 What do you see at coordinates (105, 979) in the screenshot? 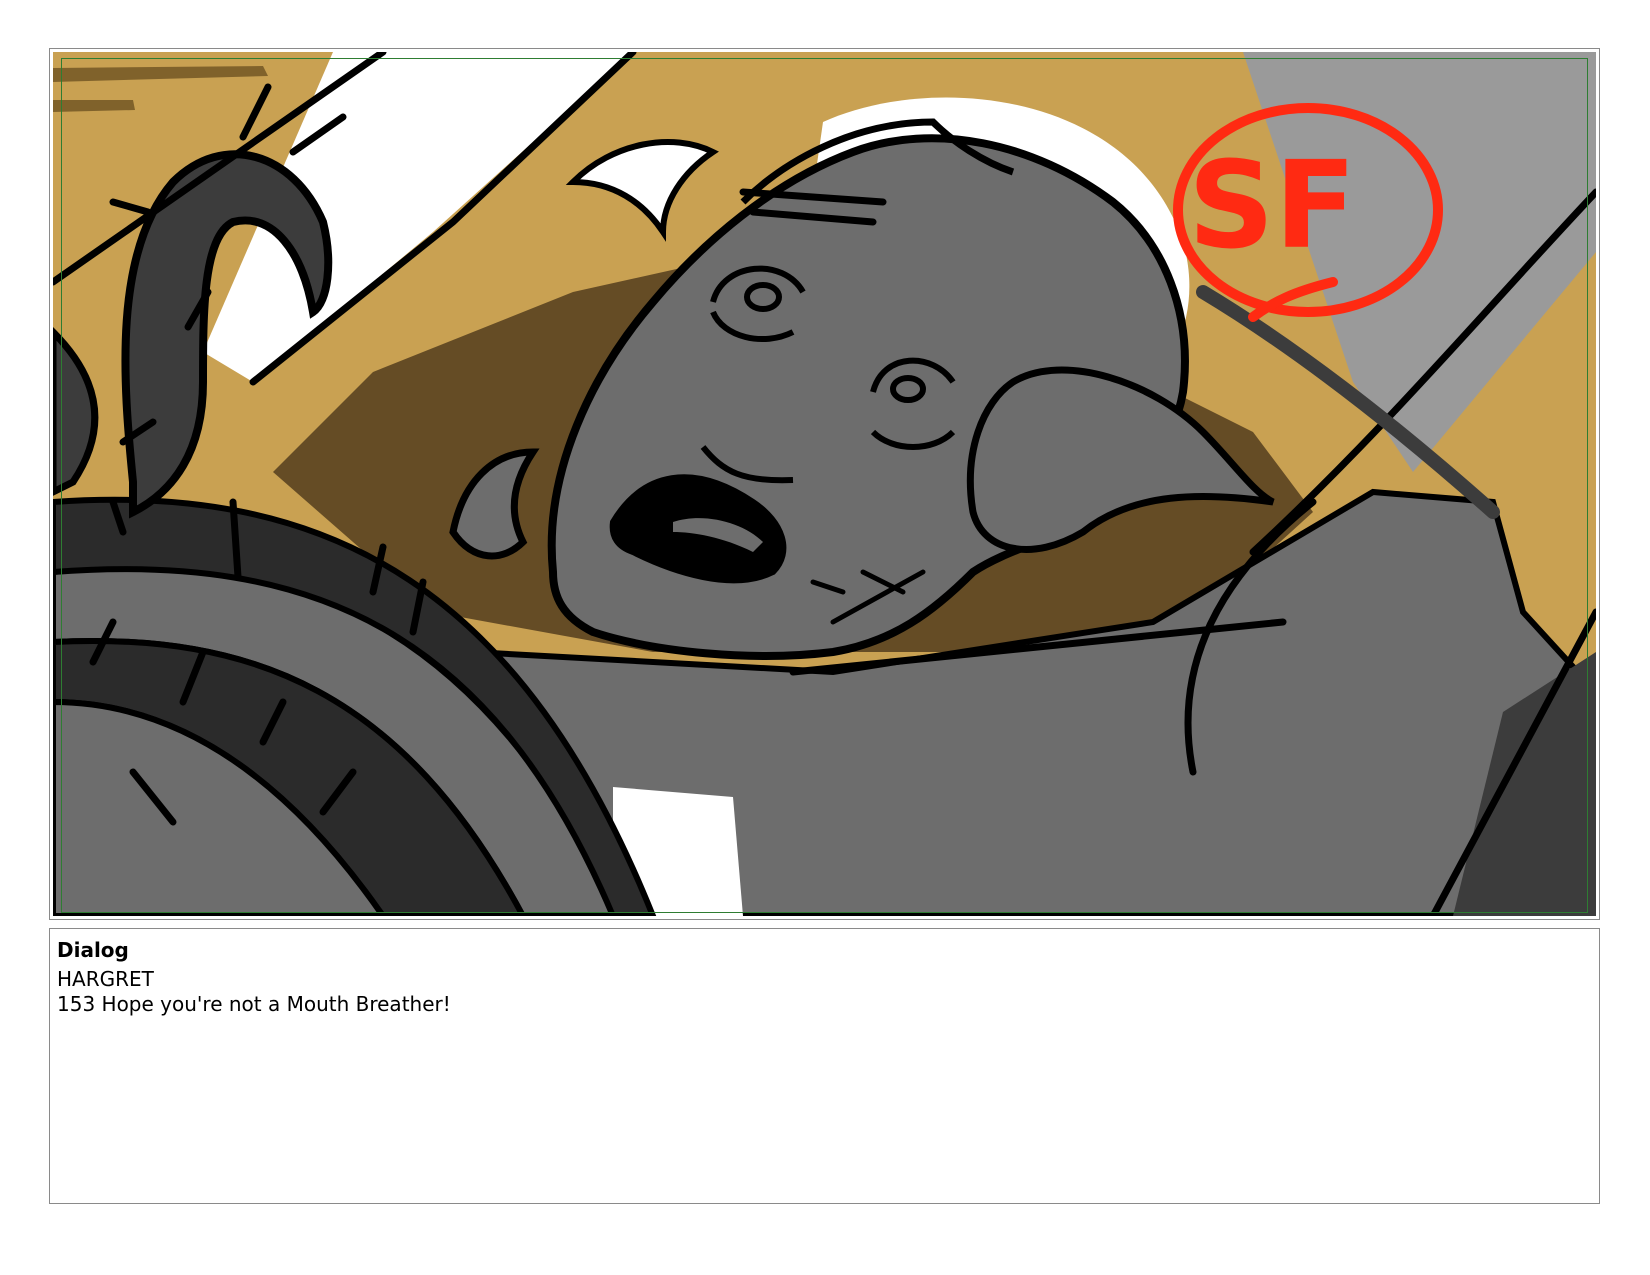
I see `dialog-speaker: HARGRET` at bounding box center [105, 979].